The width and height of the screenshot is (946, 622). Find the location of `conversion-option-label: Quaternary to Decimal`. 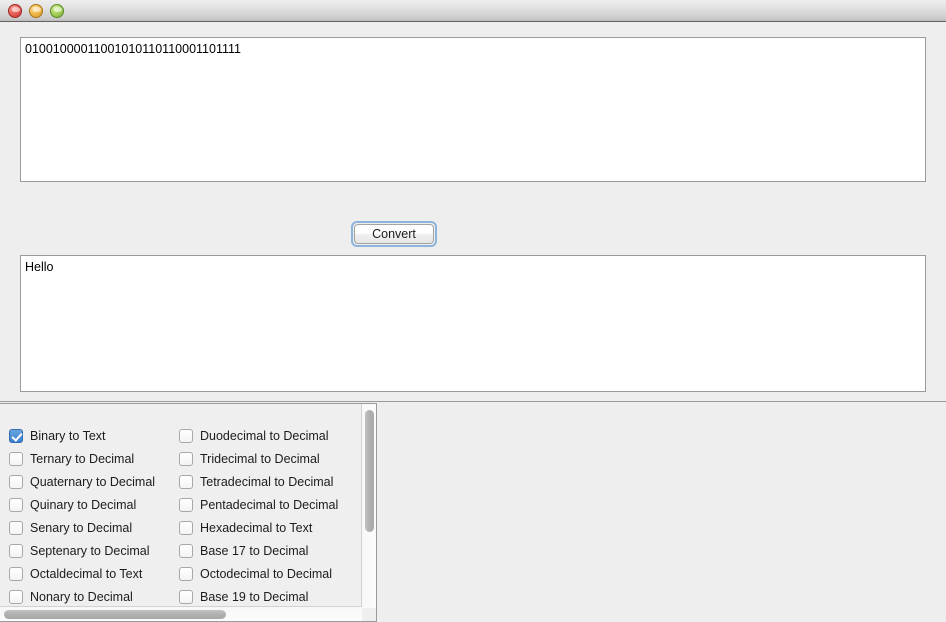

conversion-option-label: Quaternary to Decimal is located at coordinates (93, 481).